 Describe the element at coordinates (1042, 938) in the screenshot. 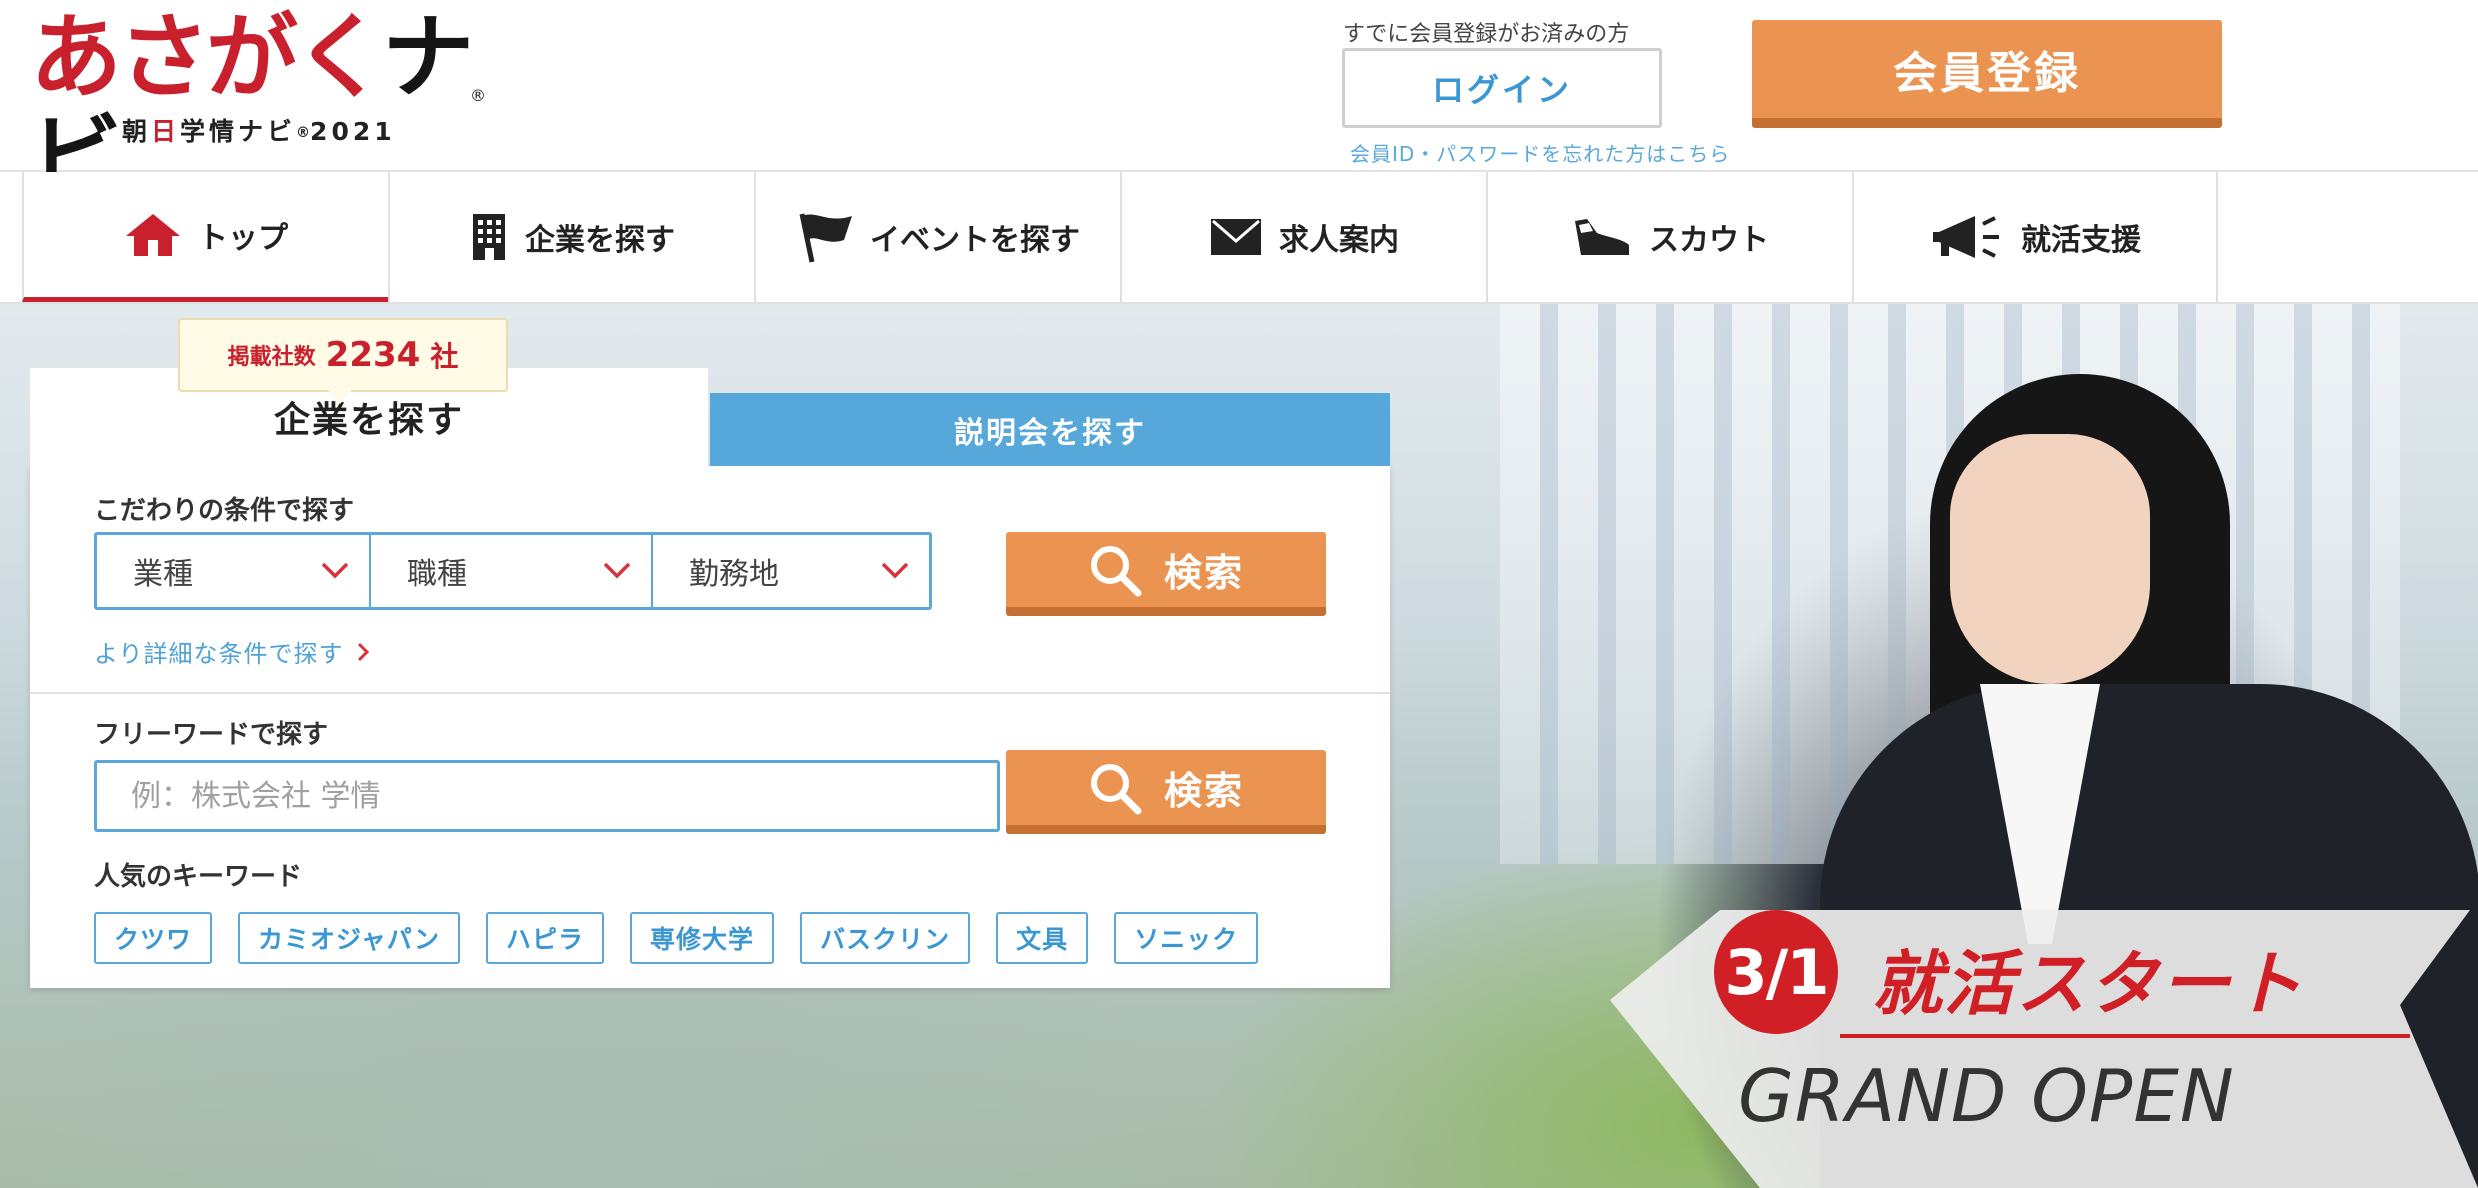

I see `keyword-tag: 文具` at that location.